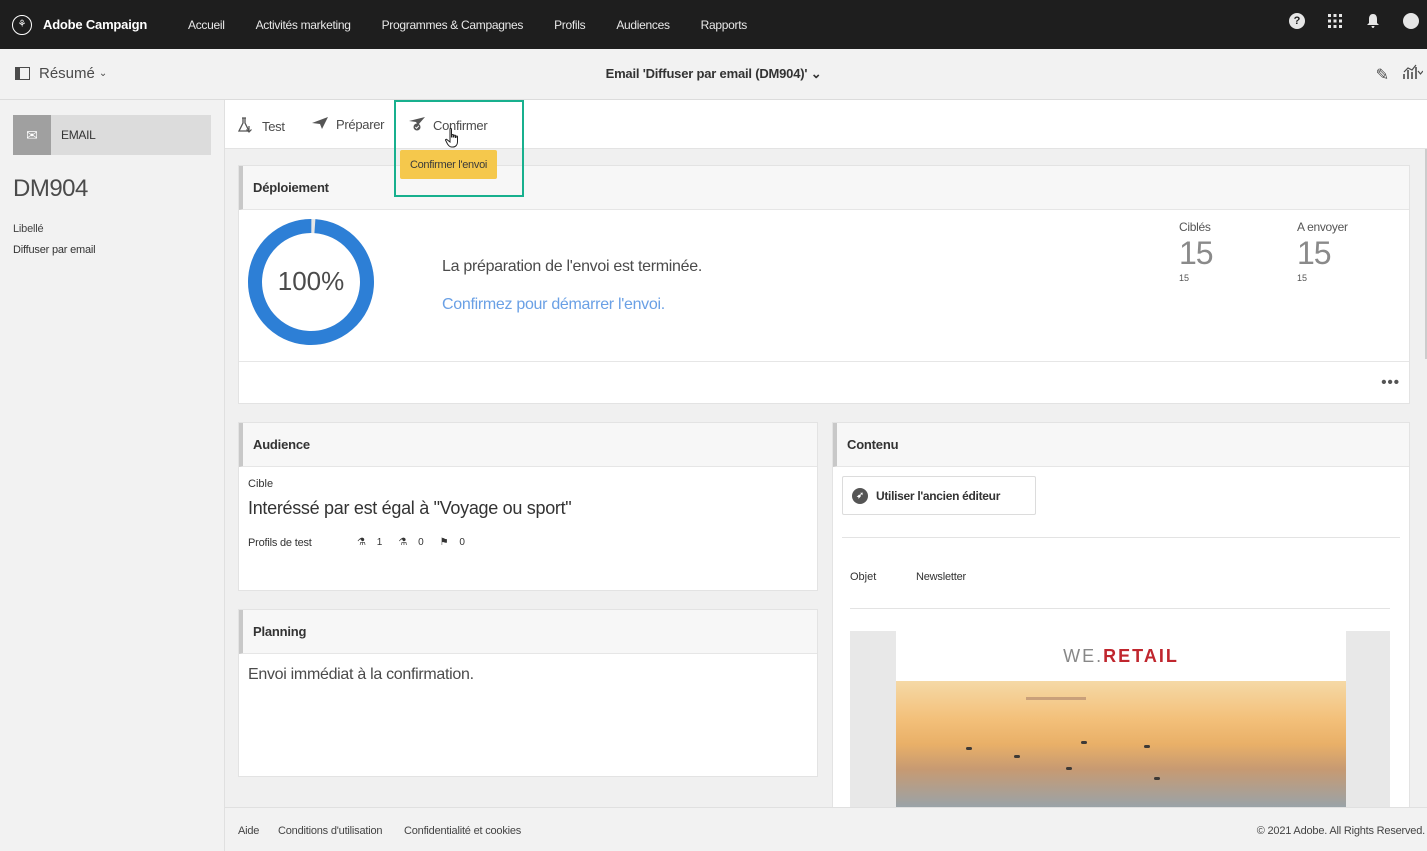 This screenshot has height=851, width=1427. What do you see at coordinates (248, 831) in the screenshot?
I see `help-link: Aide` at bounding box center [248, 831].